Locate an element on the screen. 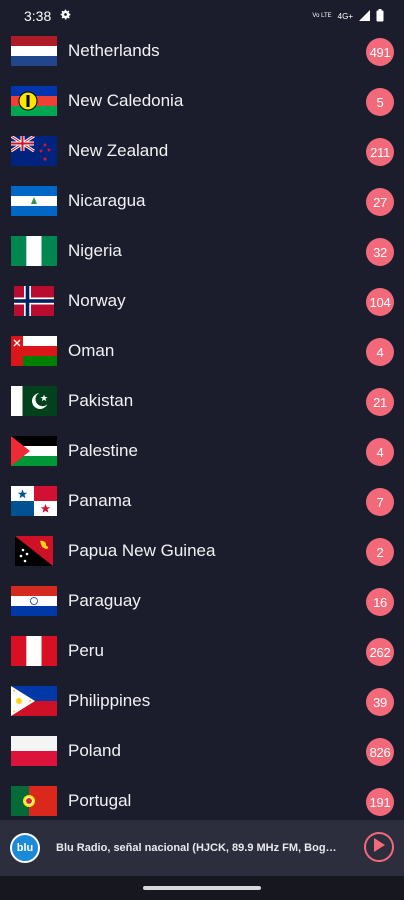  play-button is located at coordinates (379, 847).